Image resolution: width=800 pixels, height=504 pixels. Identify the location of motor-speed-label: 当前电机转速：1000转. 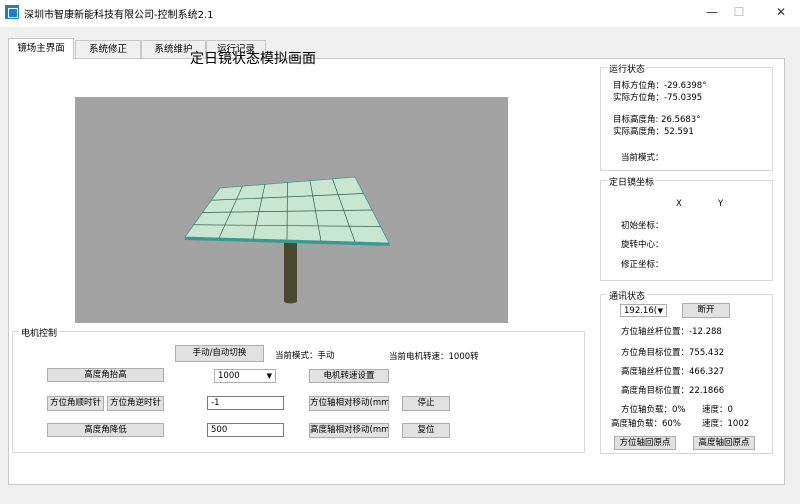
(434, 357).